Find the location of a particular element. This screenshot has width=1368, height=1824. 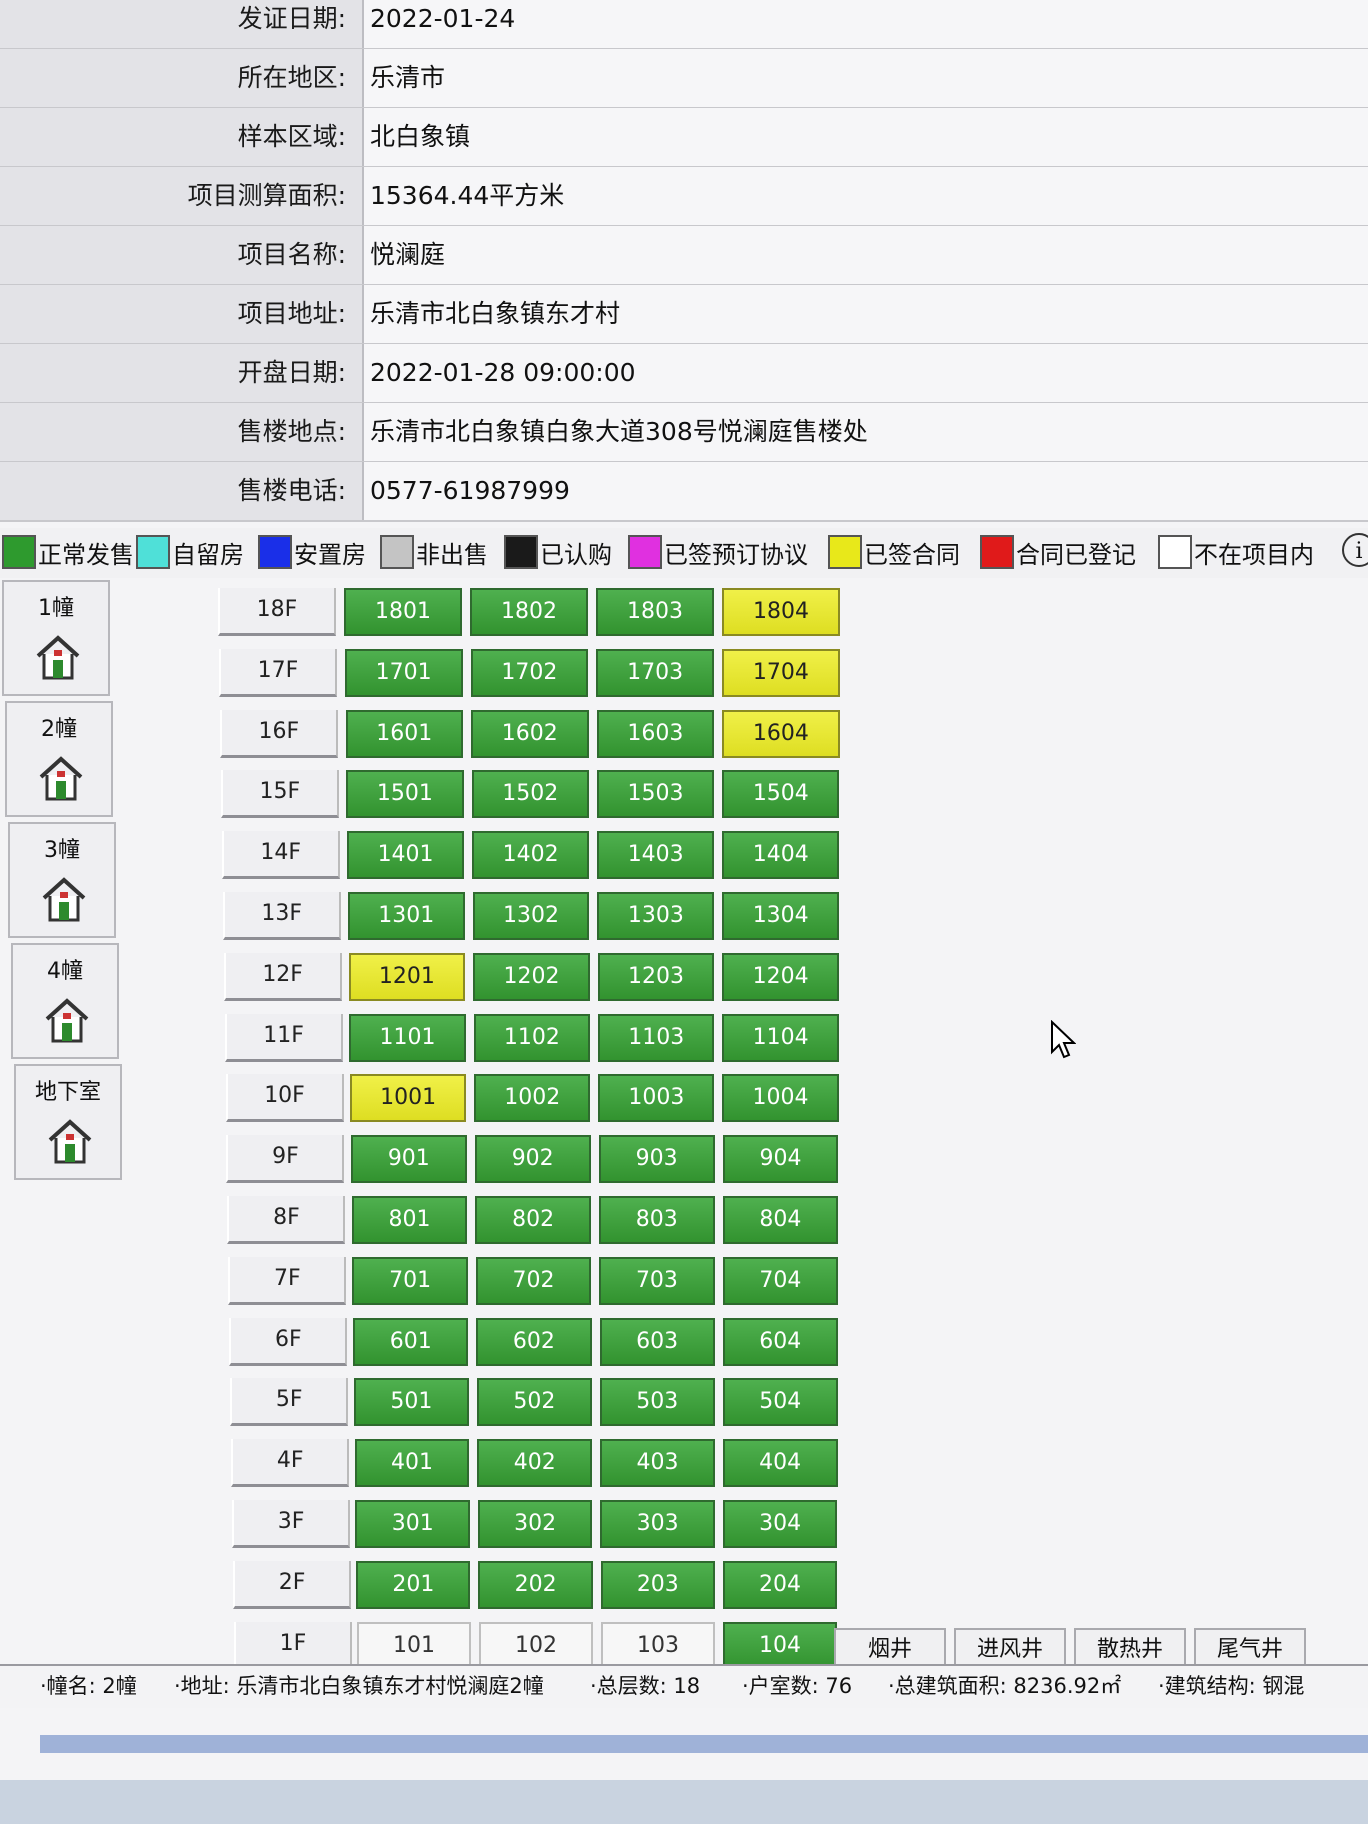

unit-cell: 904 is located at coordinates (780, 1159).